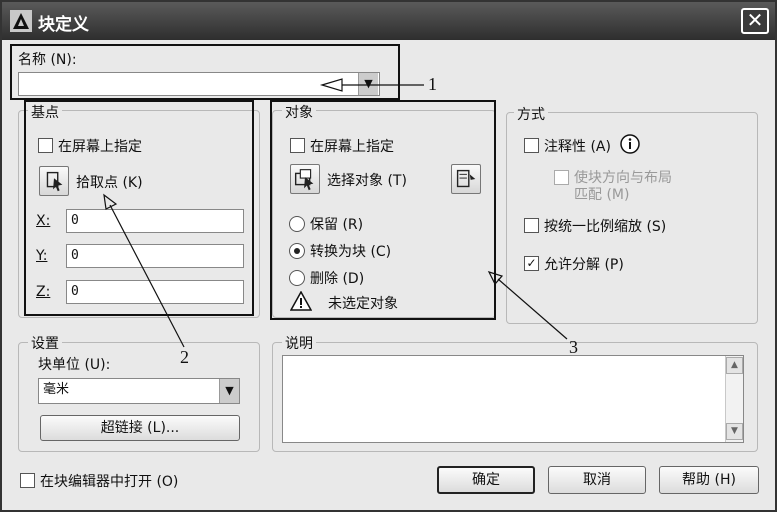 Image resolution: width=777 pixels, height=512 pixels. I want to click on callout-1-arrowhead, so click(331, 85).